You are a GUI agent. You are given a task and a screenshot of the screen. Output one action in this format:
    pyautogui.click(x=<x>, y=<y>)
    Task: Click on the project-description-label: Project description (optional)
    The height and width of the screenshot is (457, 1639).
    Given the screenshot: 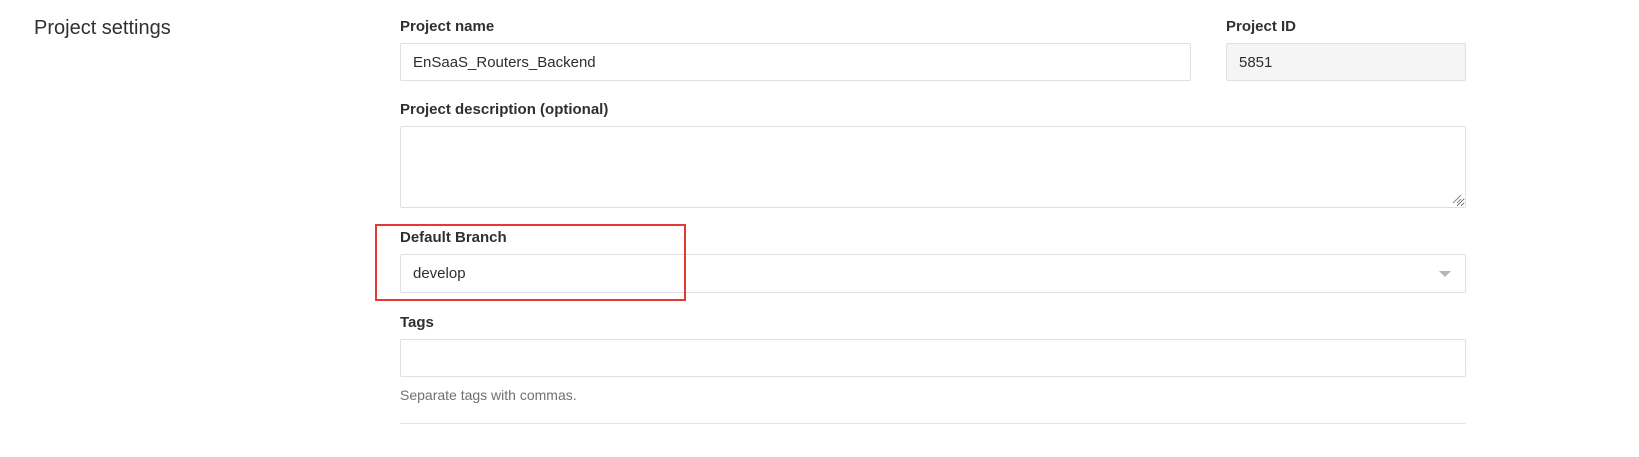 What is the action you would take?
    pyautogui.click(x=504, y=109)
    